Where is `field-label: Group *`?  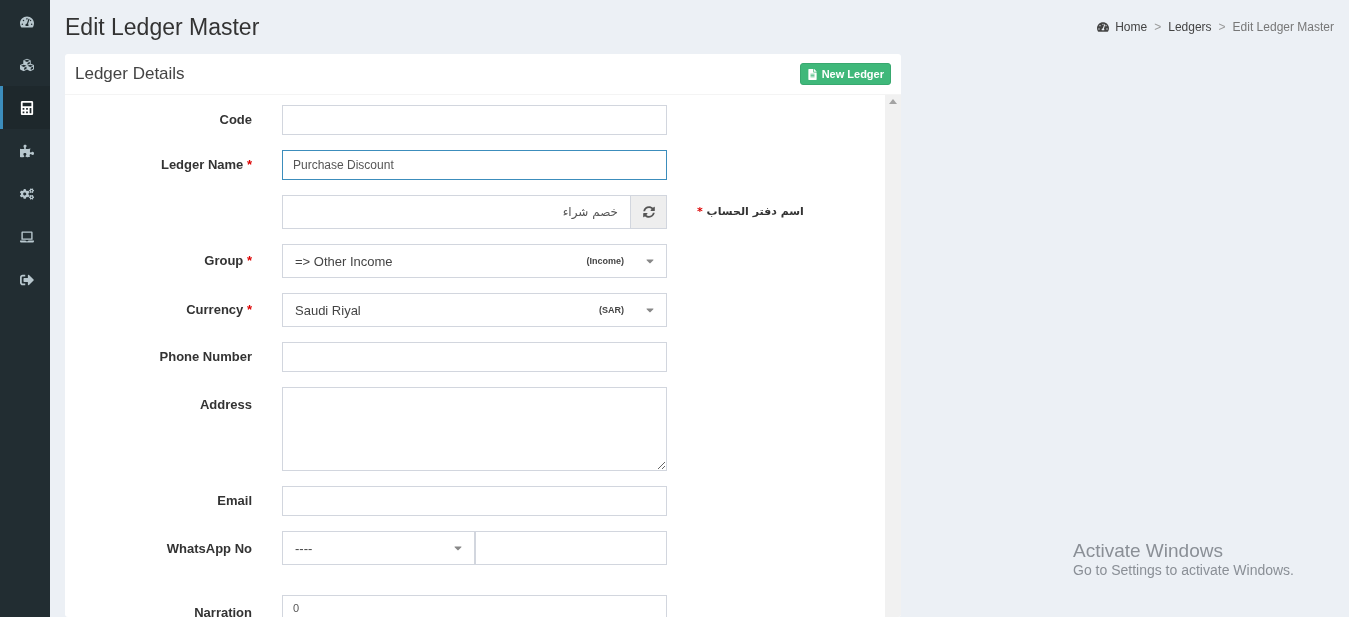
field-label: Group * is located at coordinates (227, 260).